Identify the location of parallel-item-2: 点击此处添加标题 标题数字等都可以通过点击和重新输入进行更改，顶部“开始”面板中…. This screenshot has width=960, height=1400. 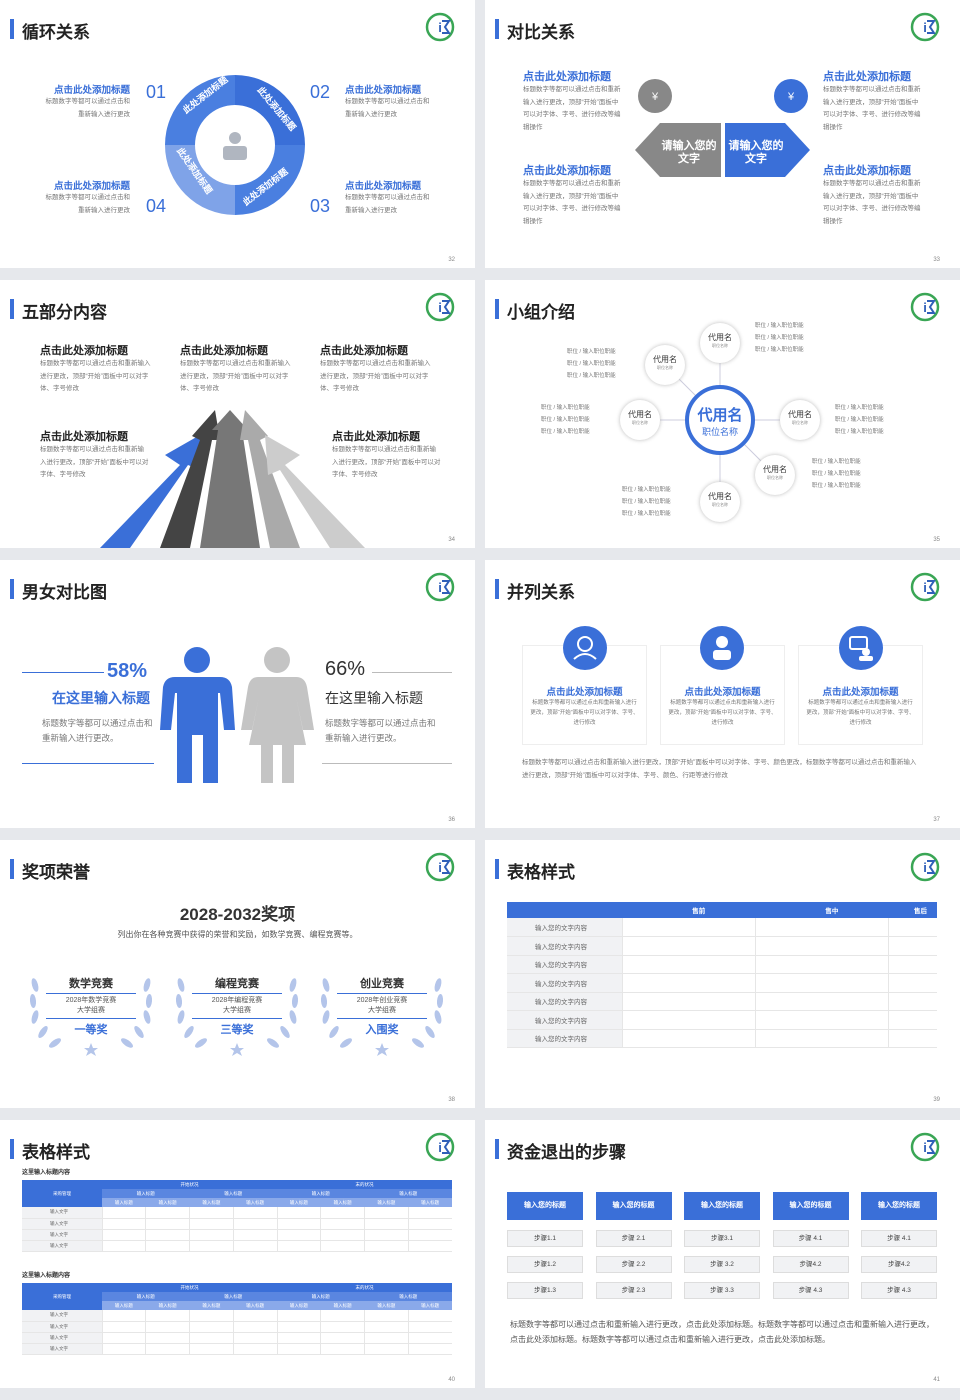
(722, 706).